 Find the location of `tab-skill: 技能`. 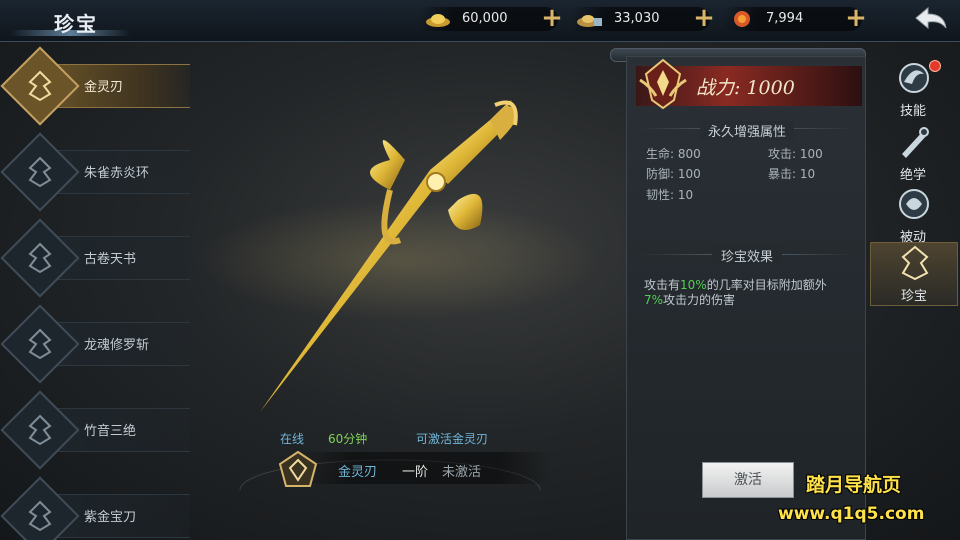

tab-skill: 技能 is located at coordinates (915, 91).